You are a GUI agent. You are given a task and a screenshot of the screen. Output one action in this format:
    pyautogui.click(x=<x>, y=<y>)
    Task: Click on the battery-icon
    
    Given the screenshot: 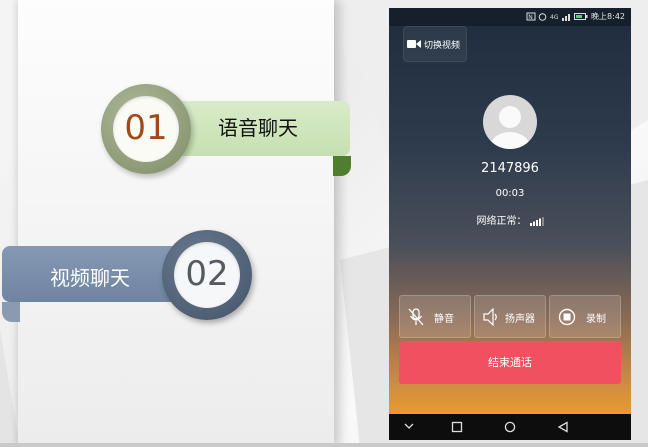 What is the action you would take?
    pyautogui.click(x=581, y=16)
    